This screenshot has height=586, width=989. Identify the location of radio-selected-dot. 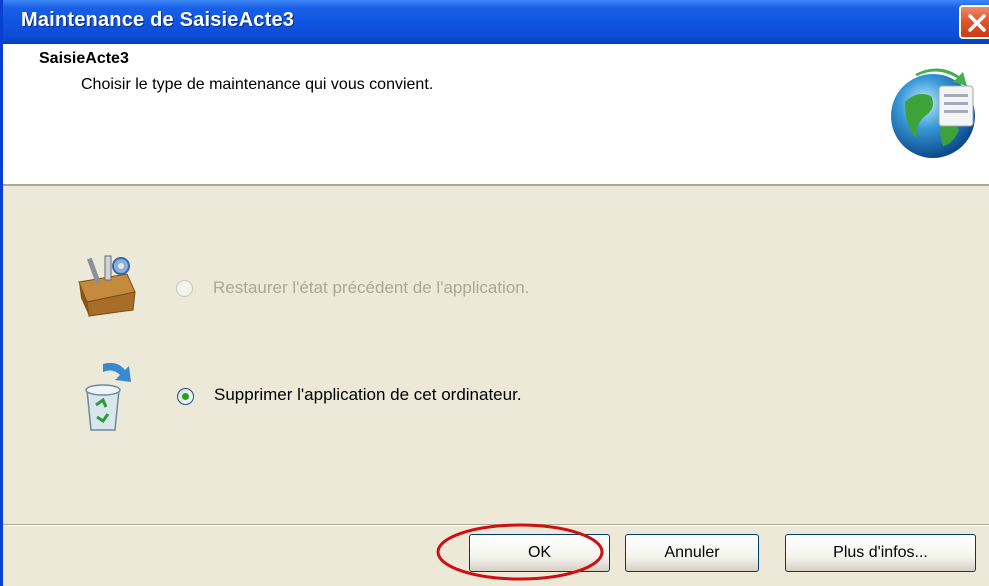
(185, 396).